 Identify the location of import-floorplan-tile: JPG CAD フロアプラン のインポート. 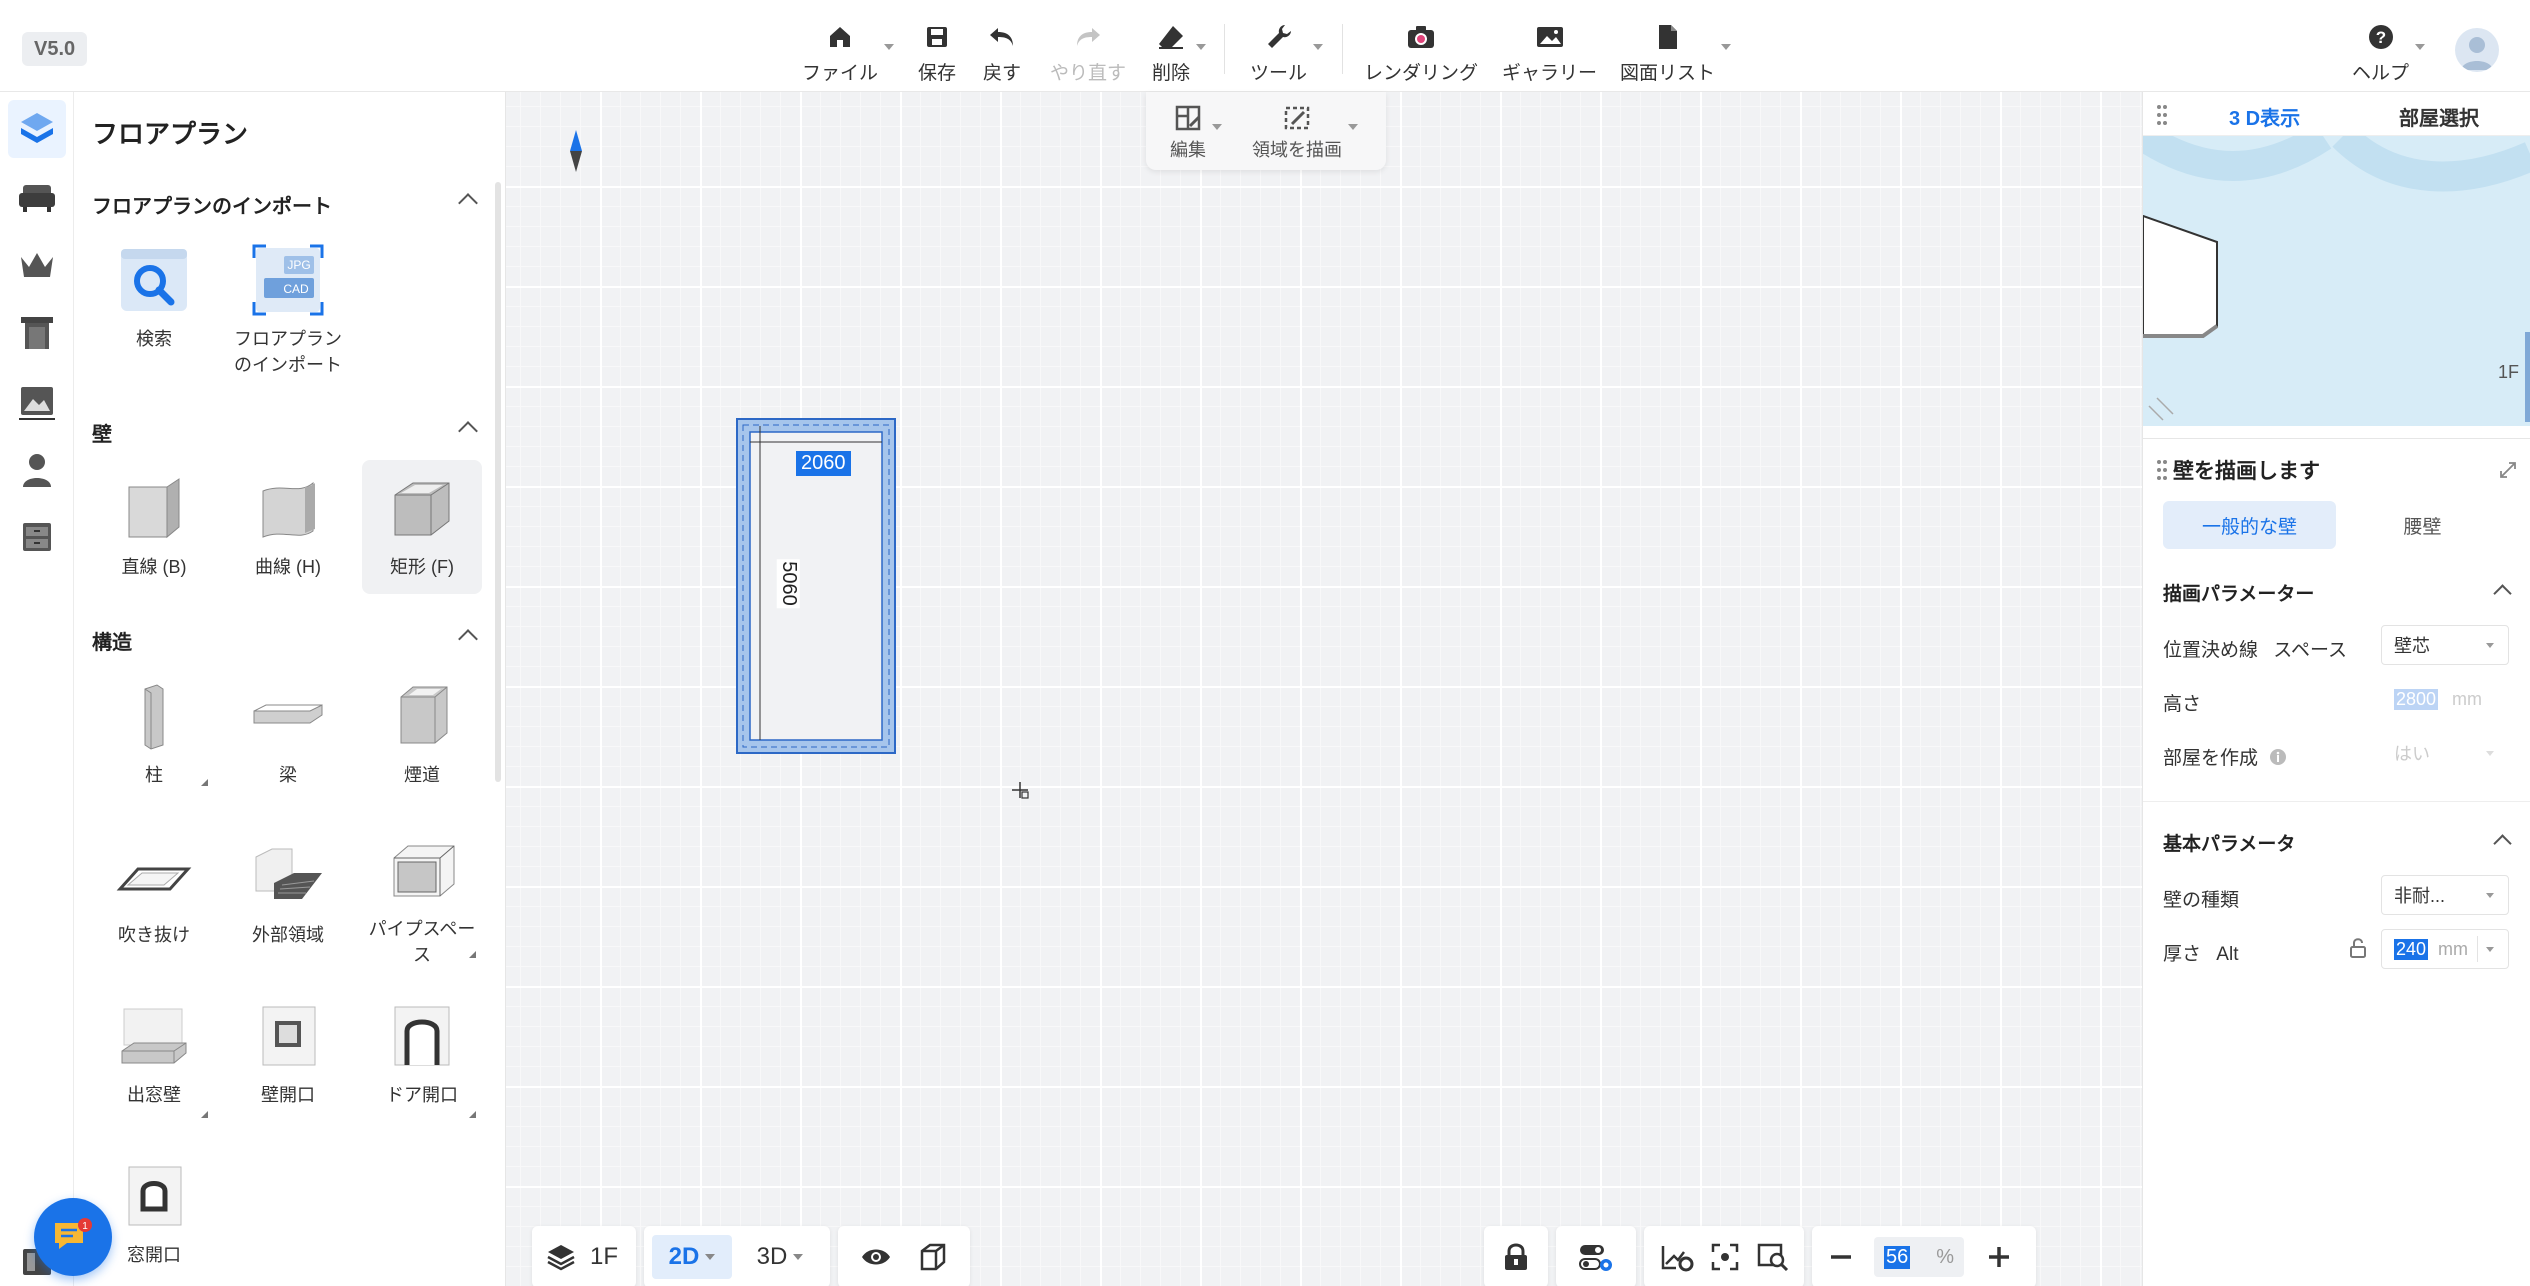
(288, 303).